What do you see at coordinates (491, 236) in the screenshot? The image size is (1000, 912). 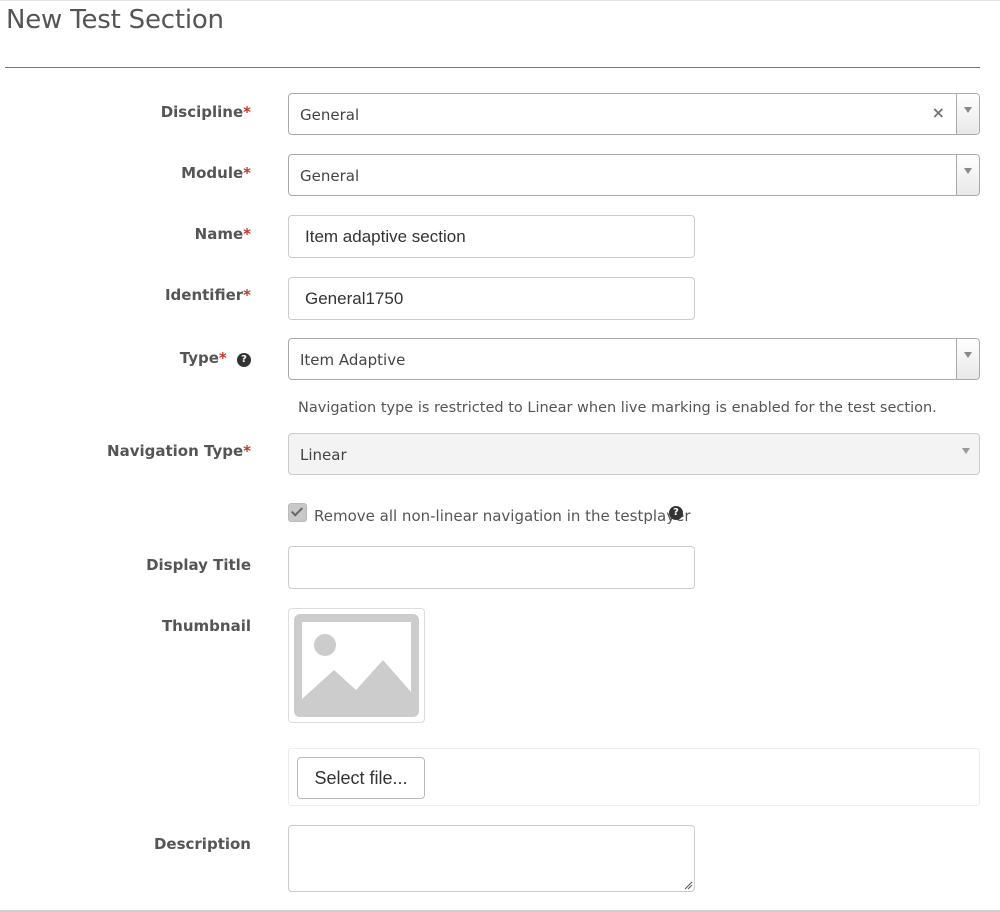 I see `name-input` at bounding box center [491, 236].